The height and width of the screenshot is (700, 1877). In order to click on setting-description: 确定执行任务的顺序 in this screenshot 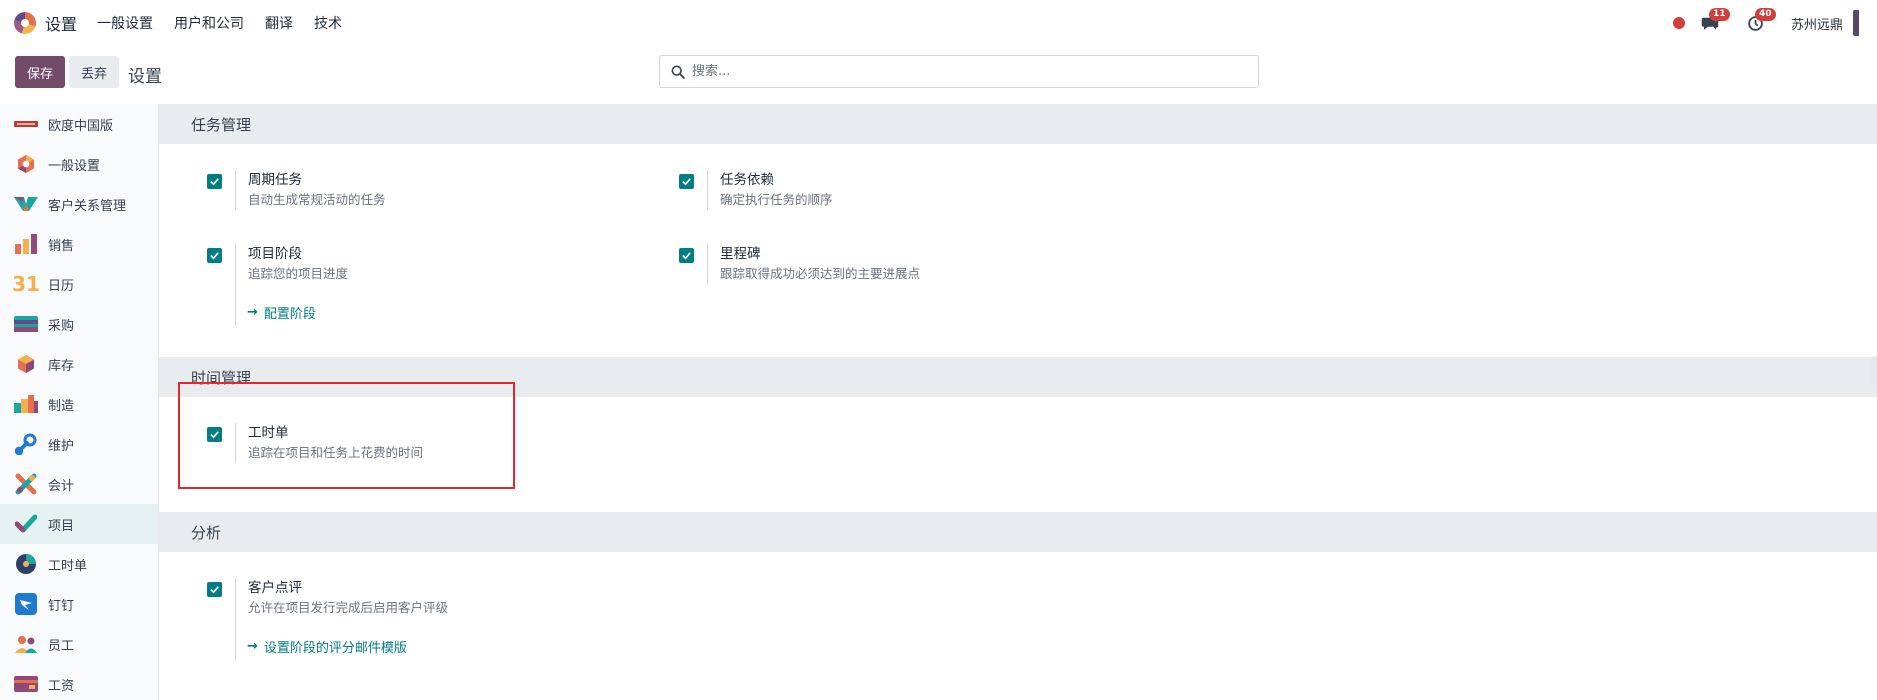, I will do `click(776, 199)`.